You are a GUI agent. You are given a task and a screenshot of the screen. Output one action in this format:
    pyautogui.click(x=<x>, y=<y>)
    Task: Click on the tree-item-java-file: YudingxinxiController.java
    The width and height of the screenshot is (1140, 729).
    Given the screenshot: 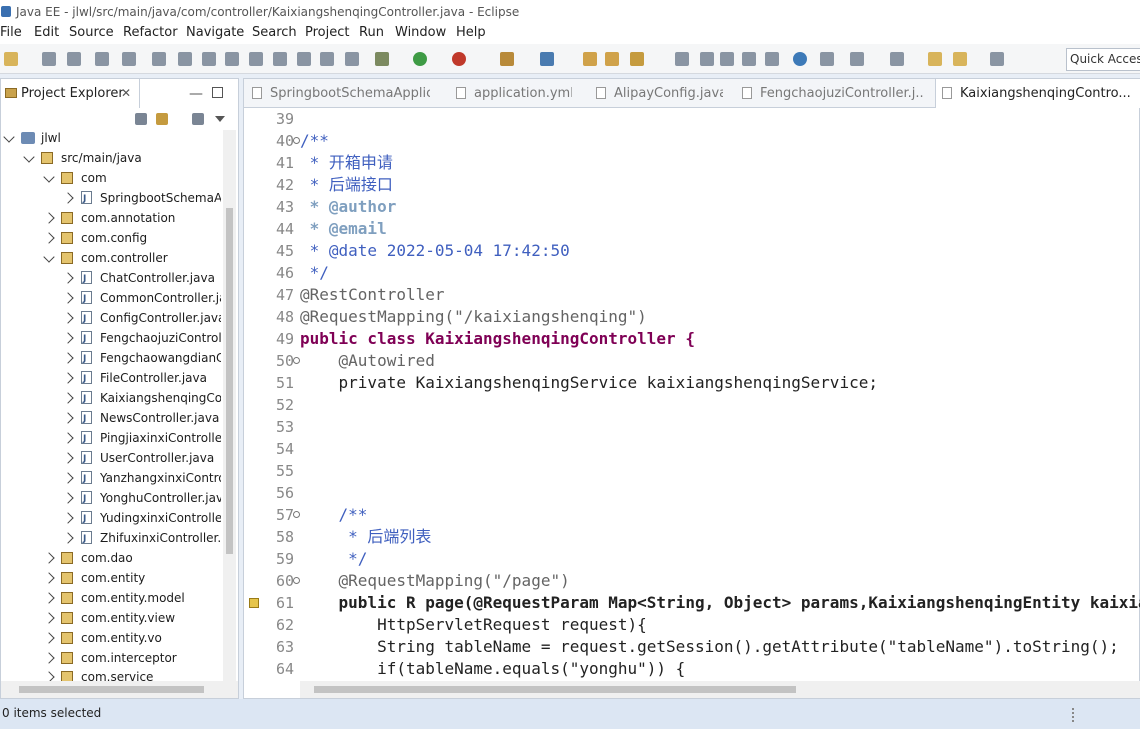 What is the action you would take?
    pyautogui.click(x=111, y=518)
    